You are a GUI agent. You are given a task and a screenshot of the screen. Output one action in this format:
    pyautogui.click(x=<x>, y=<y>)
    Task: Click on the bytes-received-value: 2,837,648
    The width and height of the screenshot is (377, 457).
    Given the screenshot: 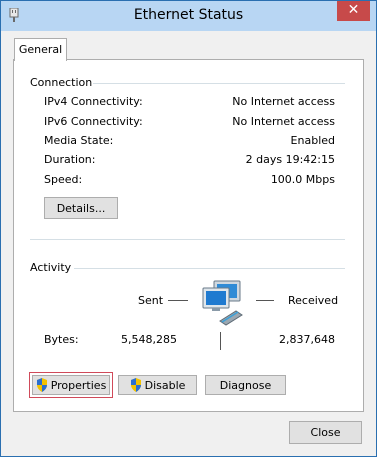 What is the action you would take?
    pyautogui.click(x=307, y=339)
    